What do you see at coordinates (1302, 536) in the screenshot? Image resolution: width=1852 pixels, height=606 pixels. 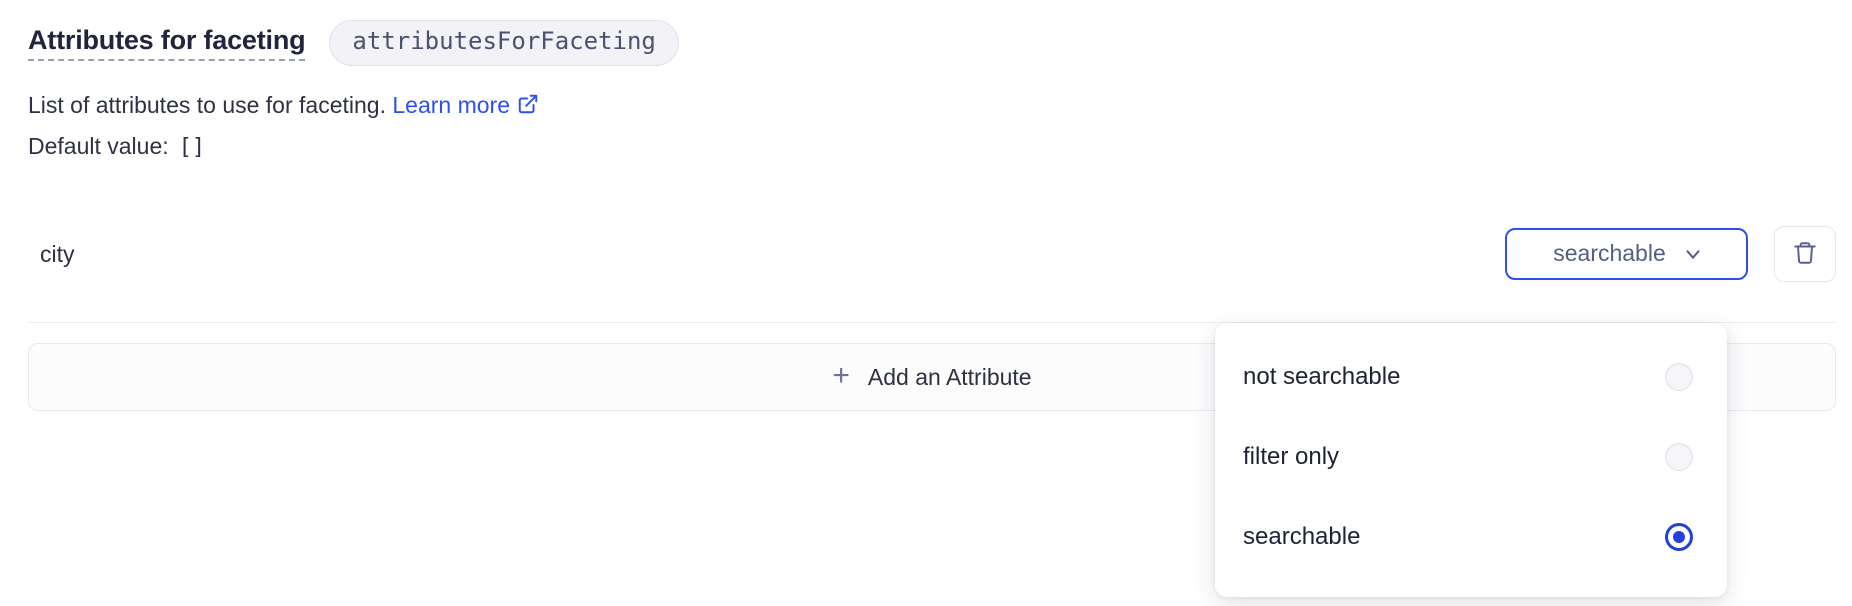 I see `menu-option-label: searchable` at bounding box center [1302, 536].